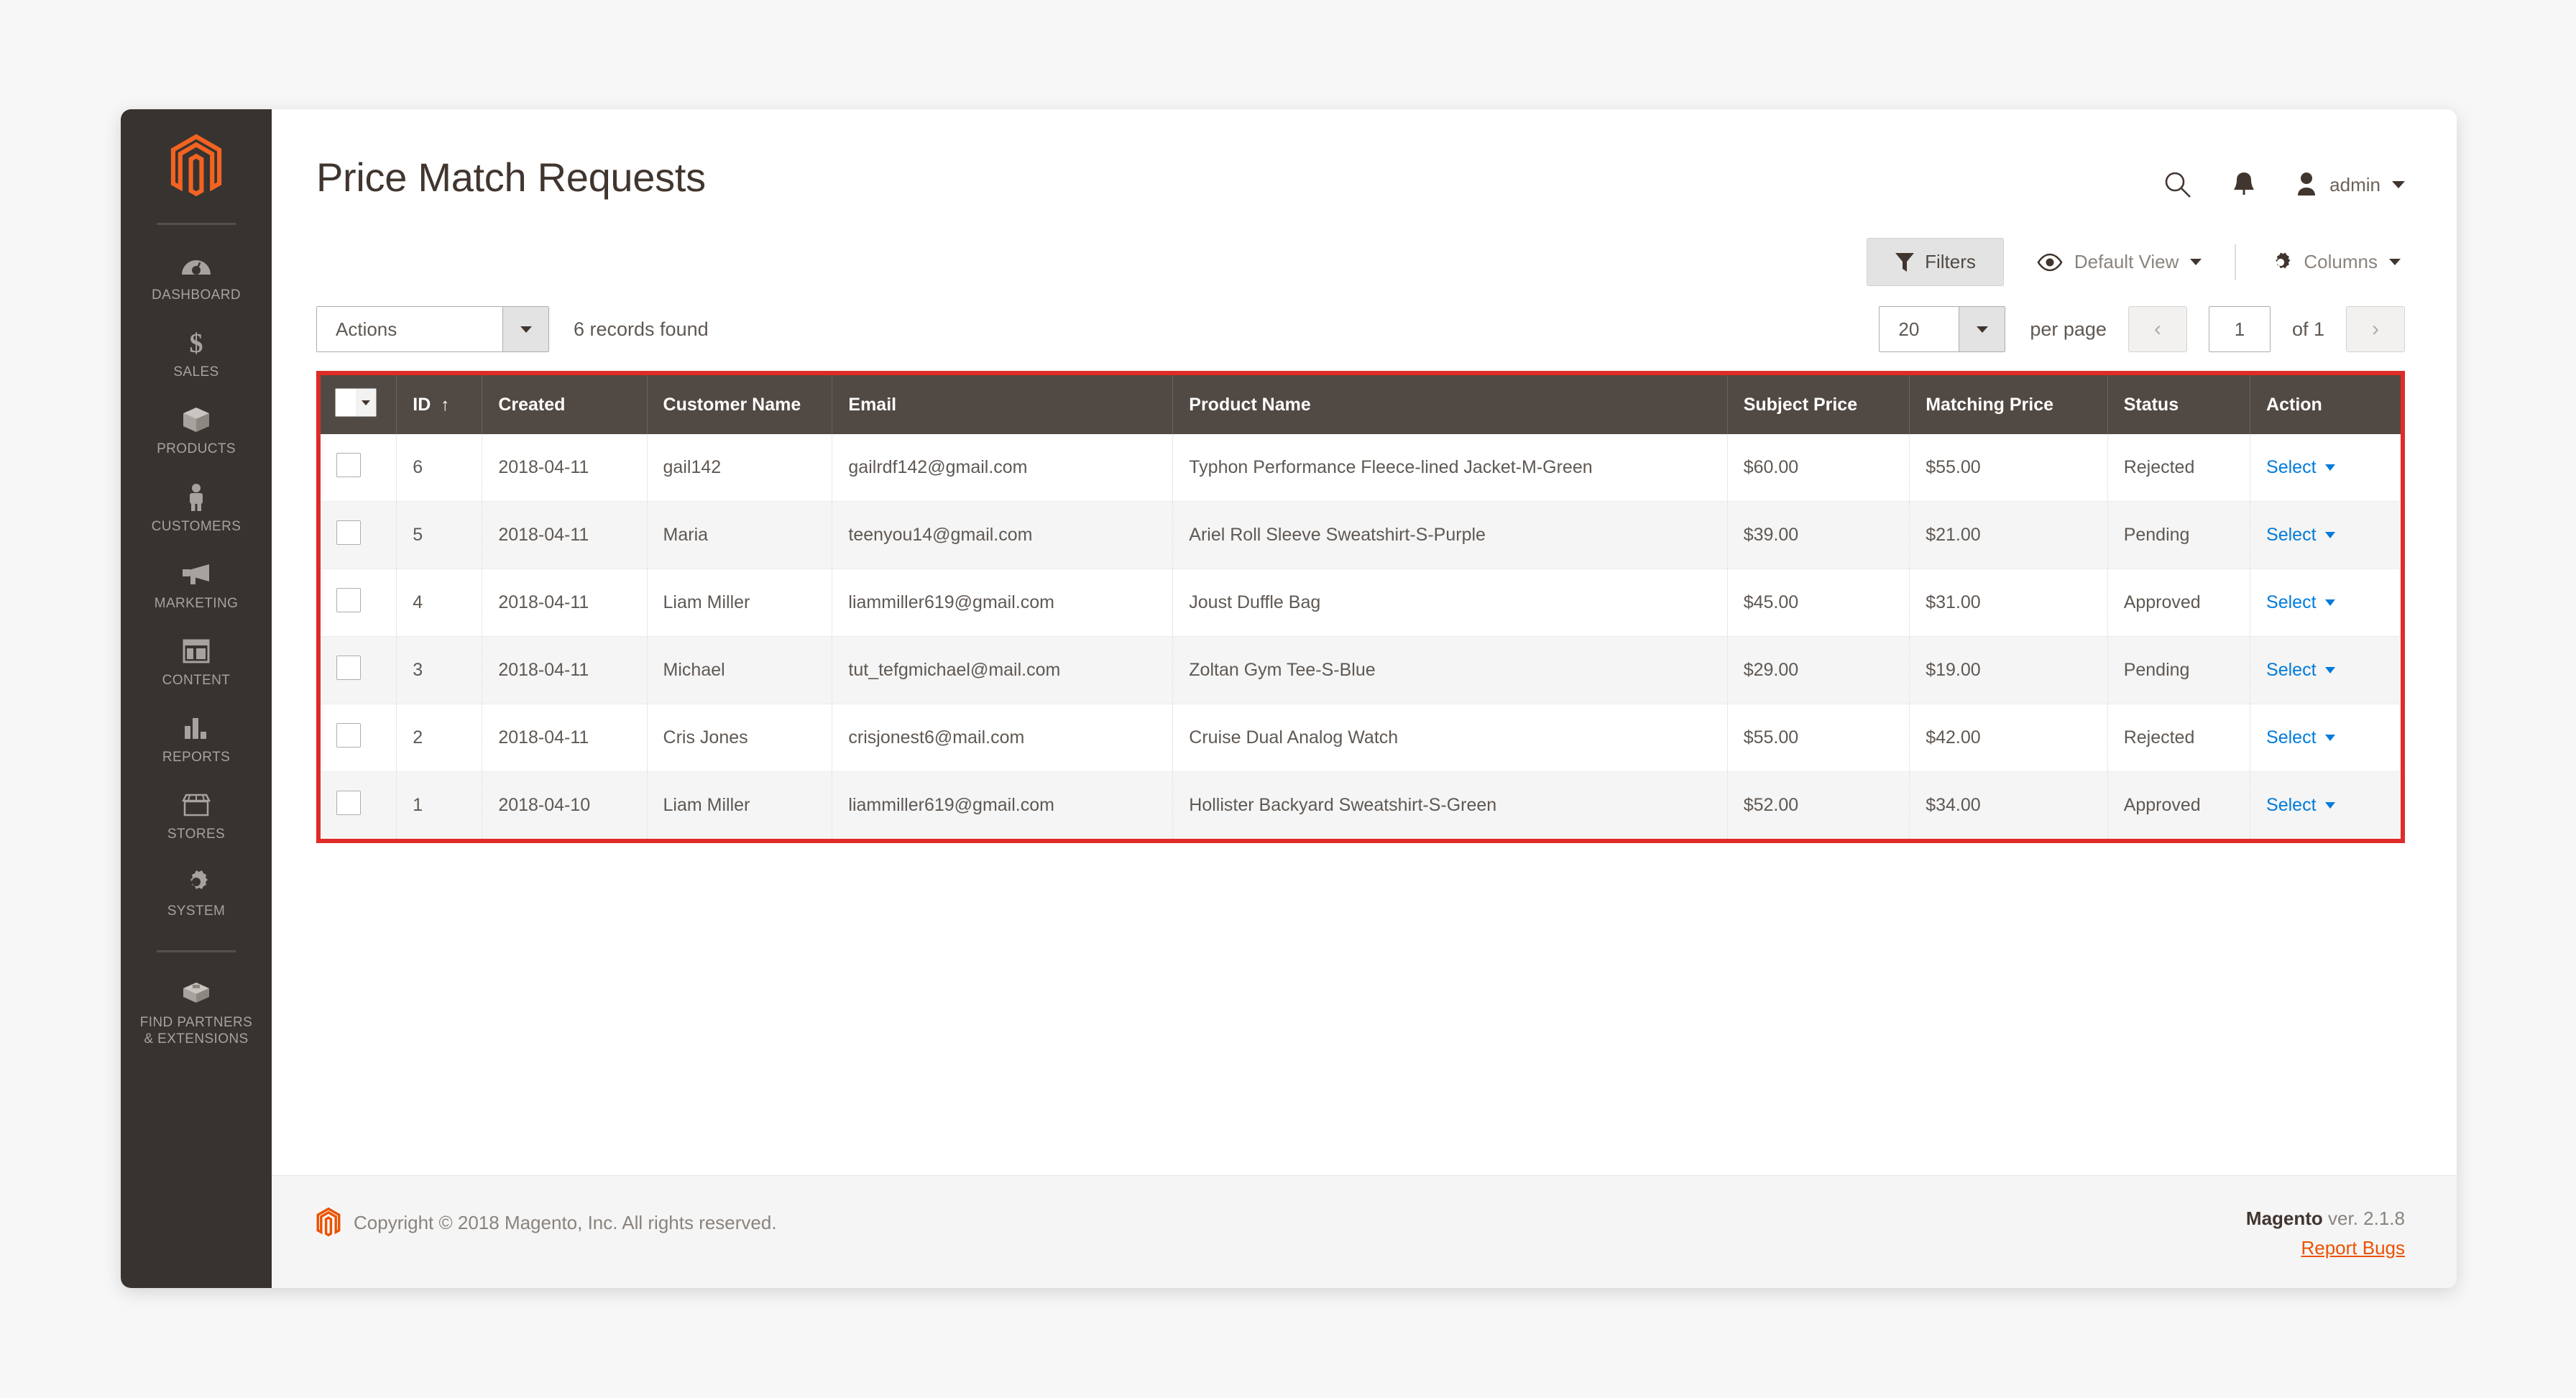 This screenshot has height=1398, width=2576. I want to click on sidebar-item-reports: REPORTS, so click(196, 738).